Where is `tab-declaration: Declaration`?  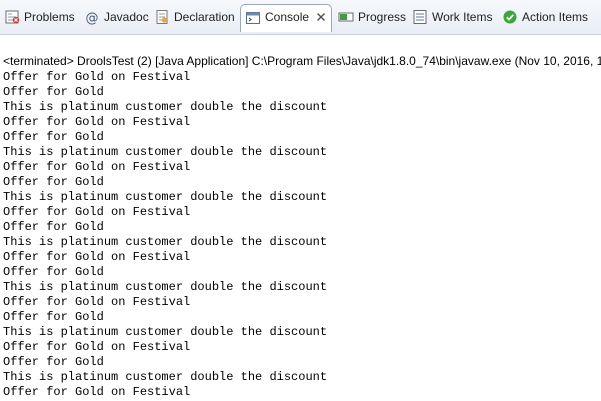
tab-declaration: Declaration is located at coordinates (196, 17).